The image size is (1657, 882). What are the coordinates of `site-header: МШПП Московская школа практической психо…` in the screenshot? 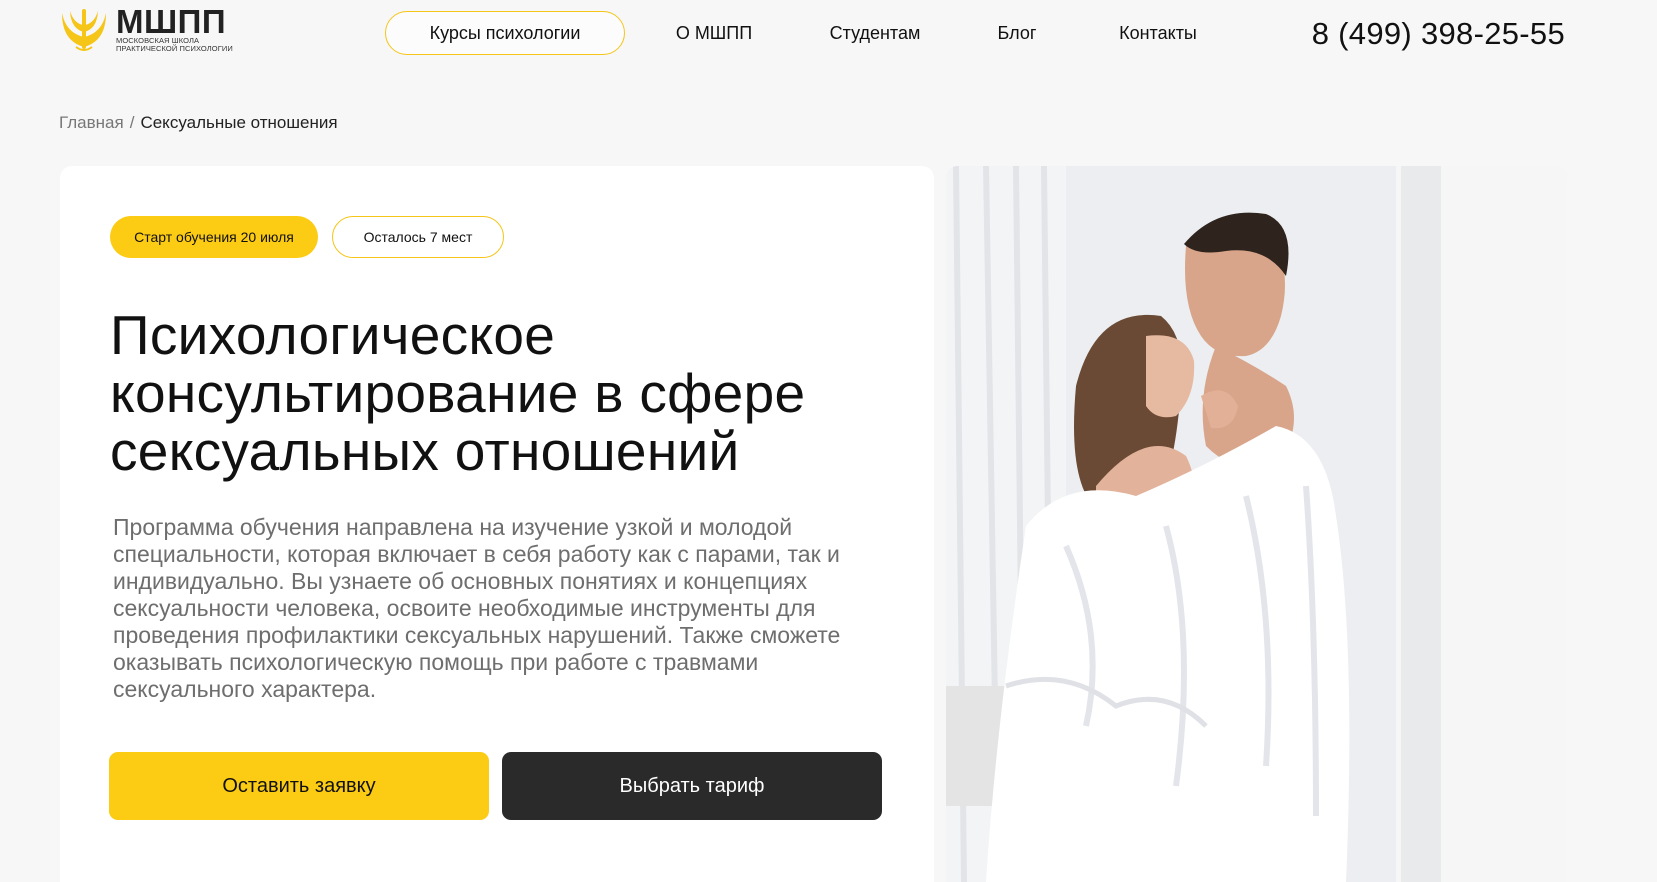 It's located at (828, 36).